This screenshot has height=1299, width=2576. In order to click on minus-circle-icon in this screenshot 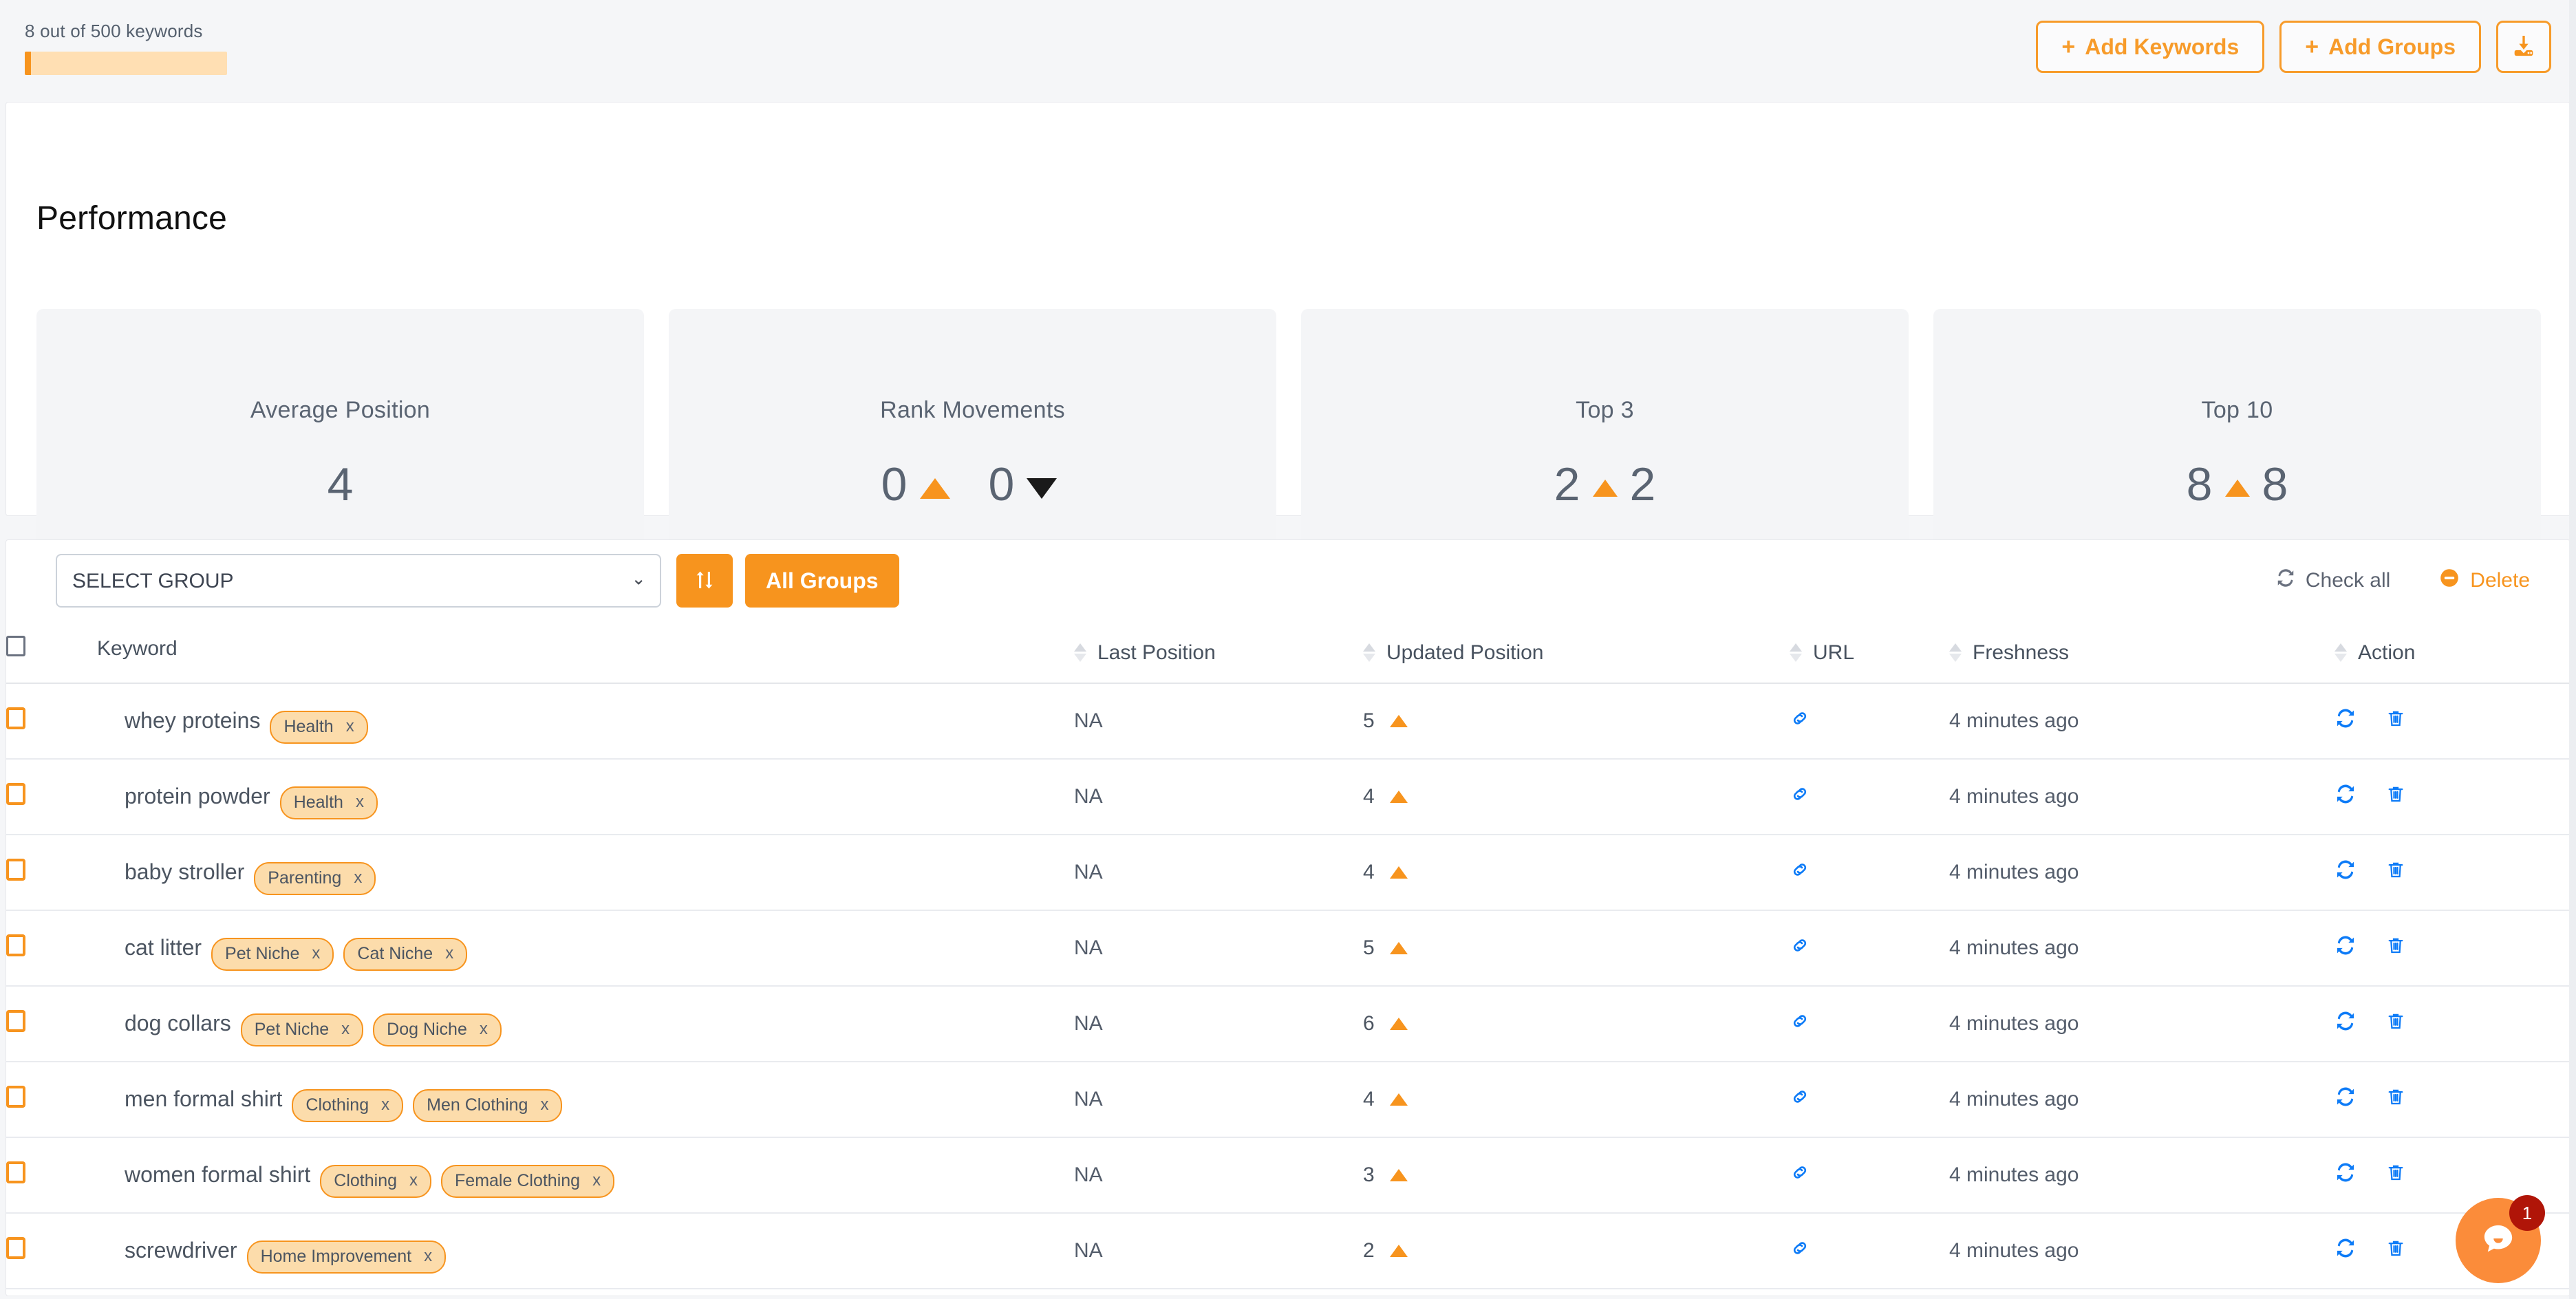, I will do `click(2449, 580)`.